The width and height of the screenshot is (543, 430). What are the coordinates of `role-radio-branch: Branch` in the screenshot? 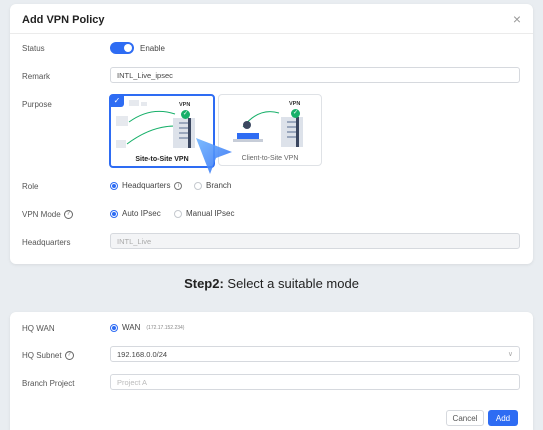 It's located at (212, 185).